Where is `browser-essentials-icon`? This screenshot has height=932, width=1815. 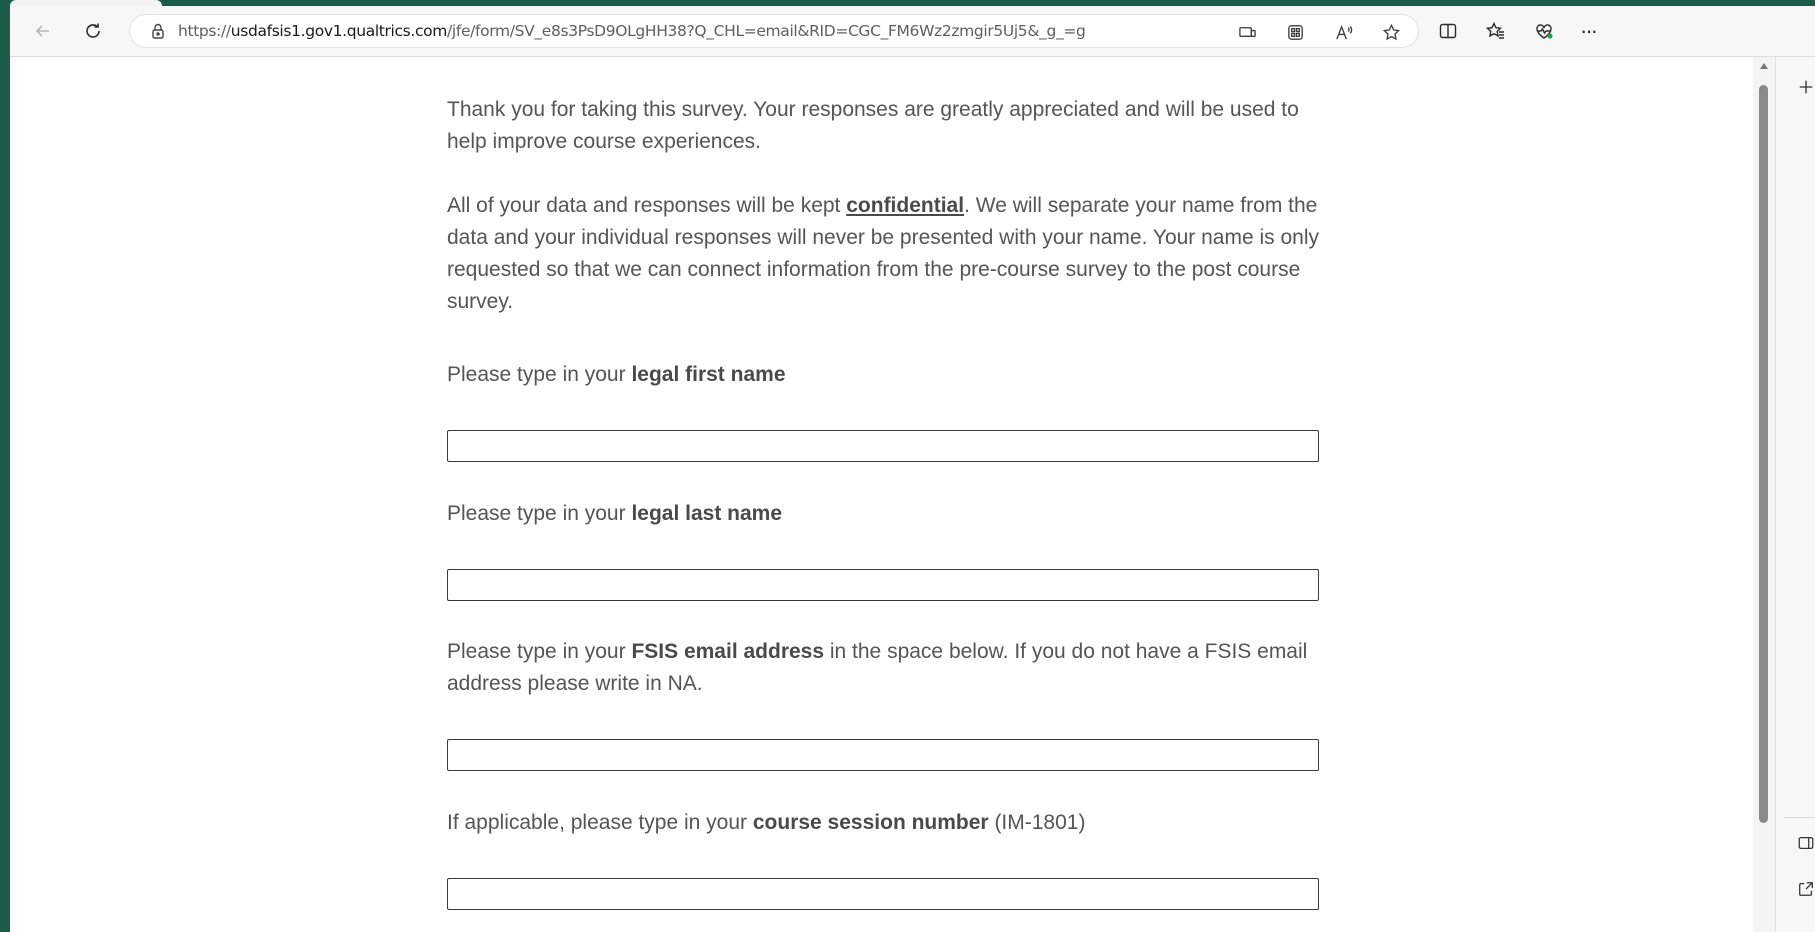
browser-essentials-icon is located at coordinates (1544, 31).